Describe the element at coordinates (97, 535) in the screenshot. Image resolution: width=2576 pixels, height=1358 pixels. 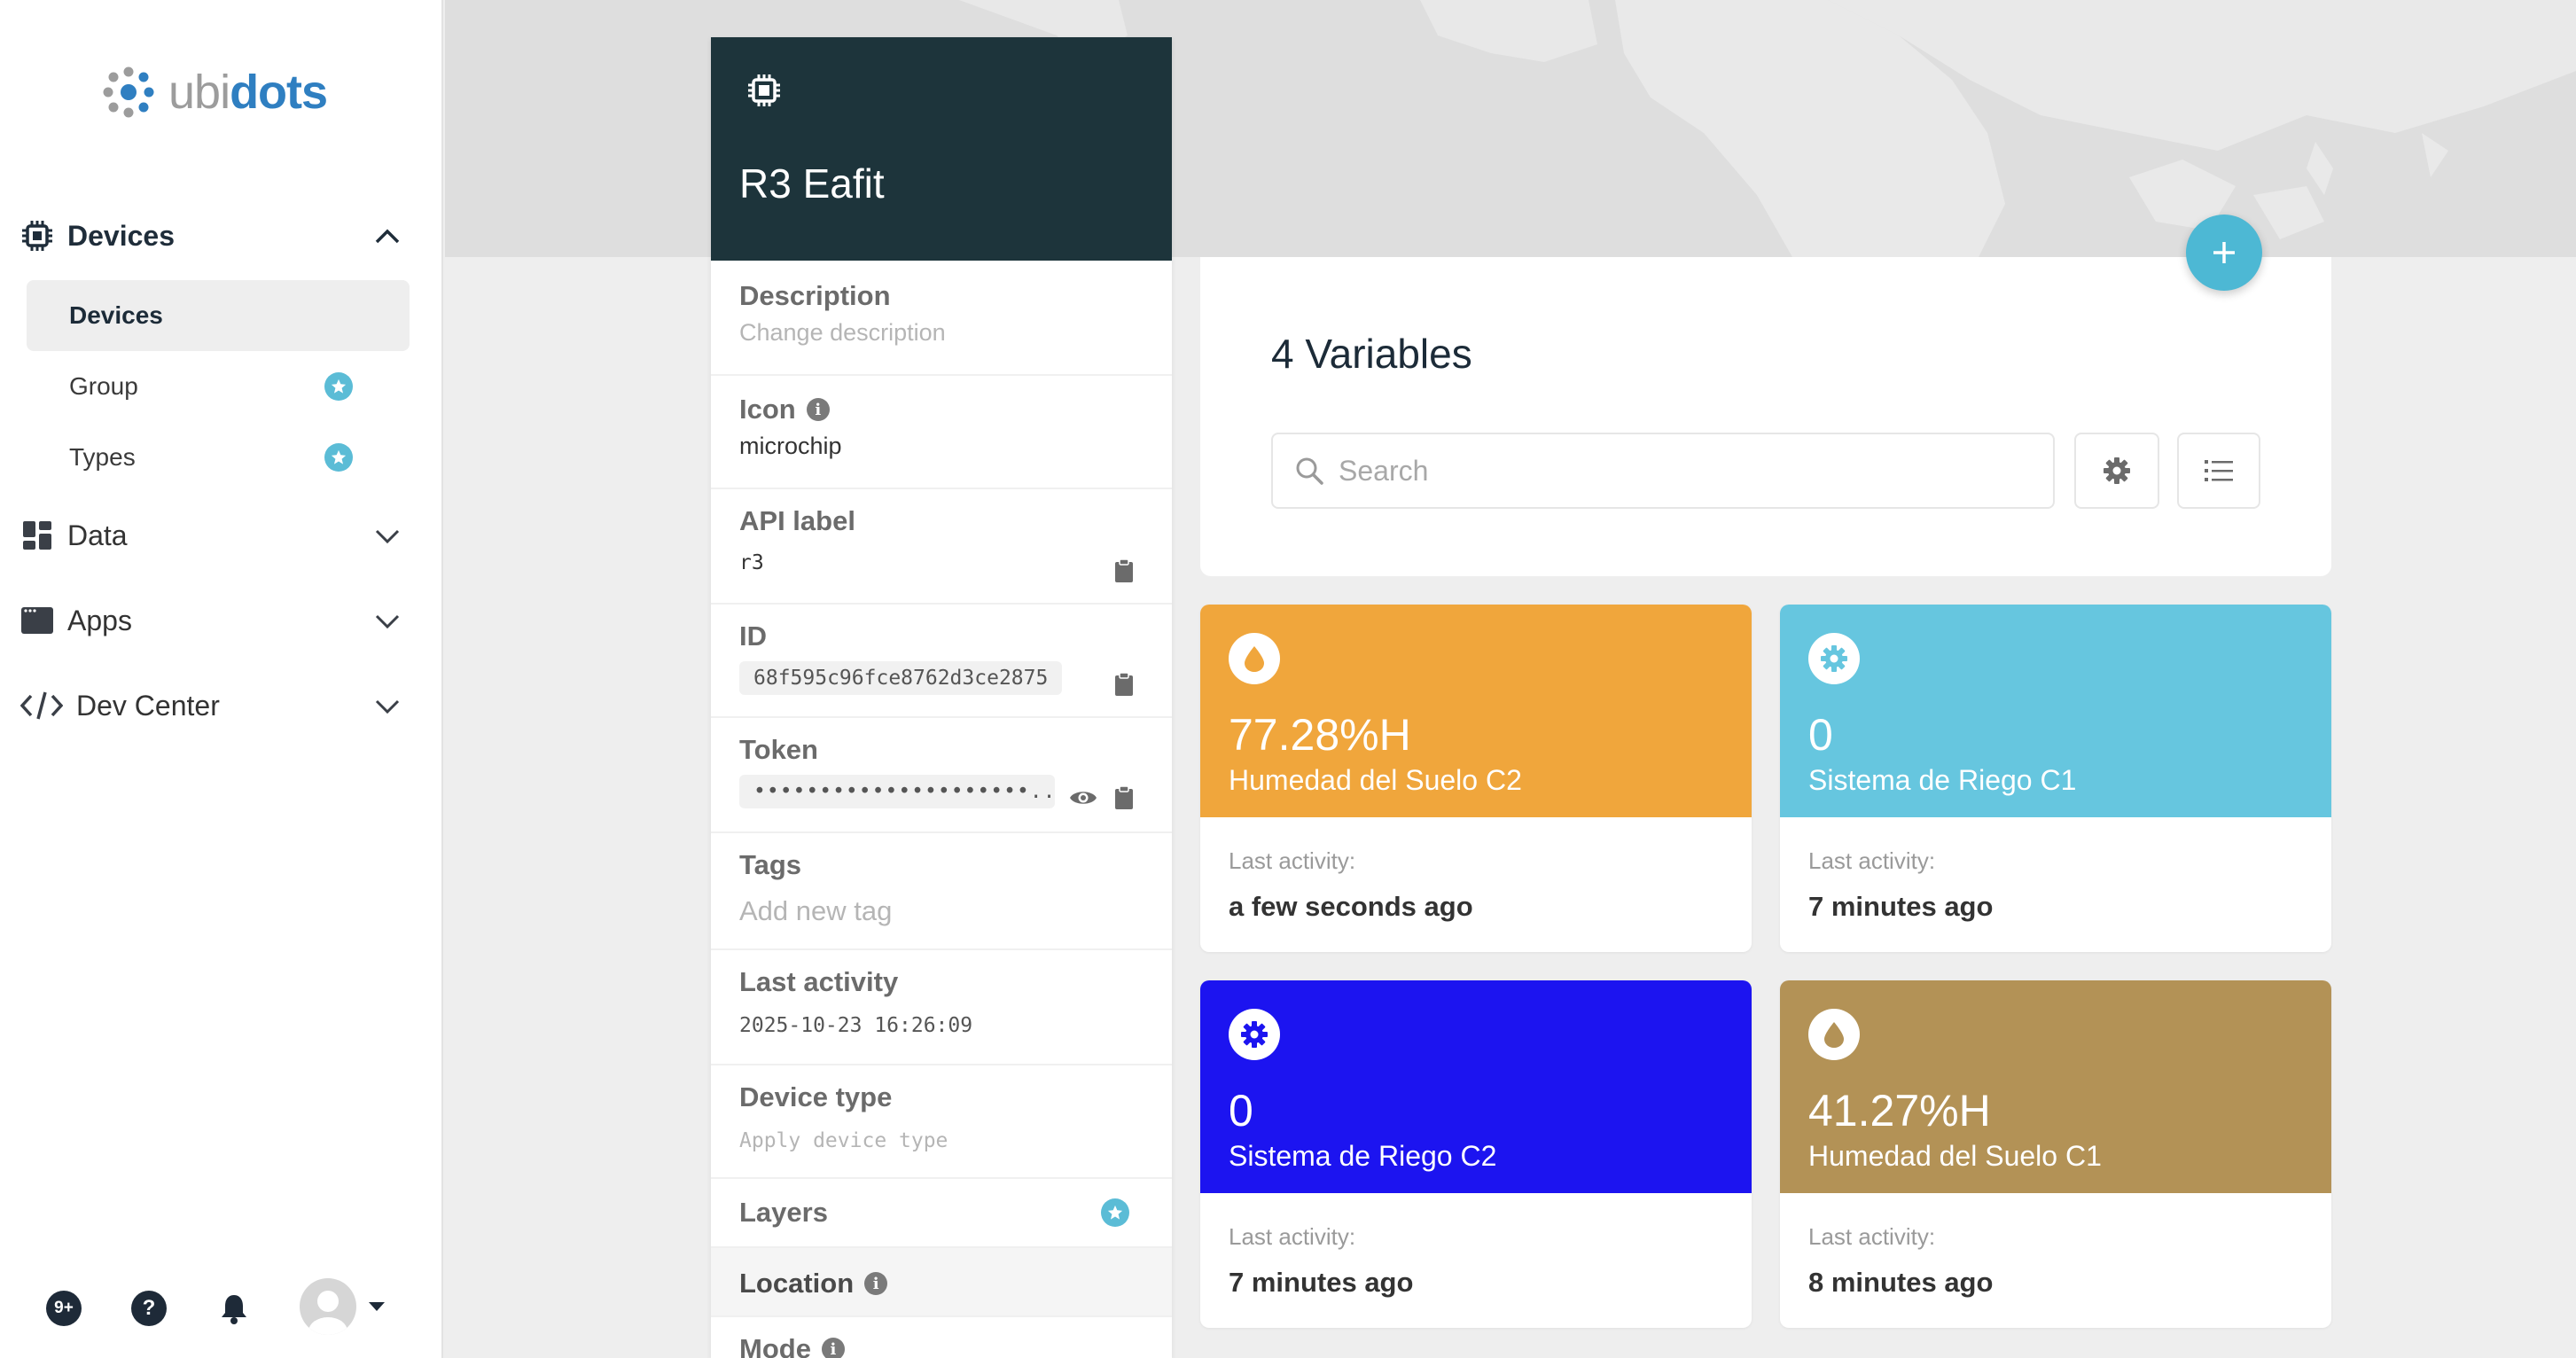
I see `nav-section-label: Data` at that location.